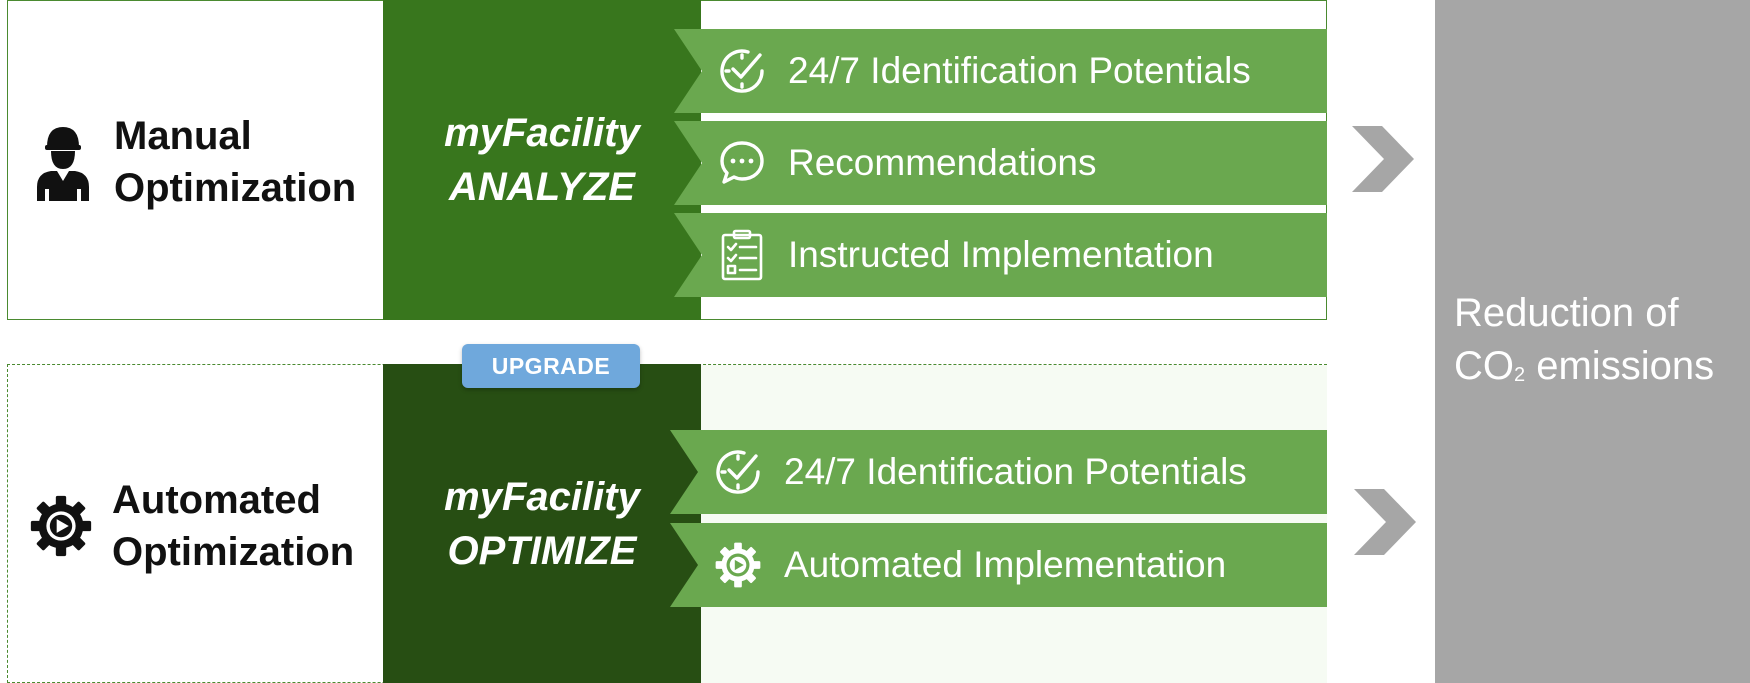  What do you see at coordinates (233, 552) in the screenshot?
I see `automated-label-line2: Optimization` at bounding box center [233, 552].